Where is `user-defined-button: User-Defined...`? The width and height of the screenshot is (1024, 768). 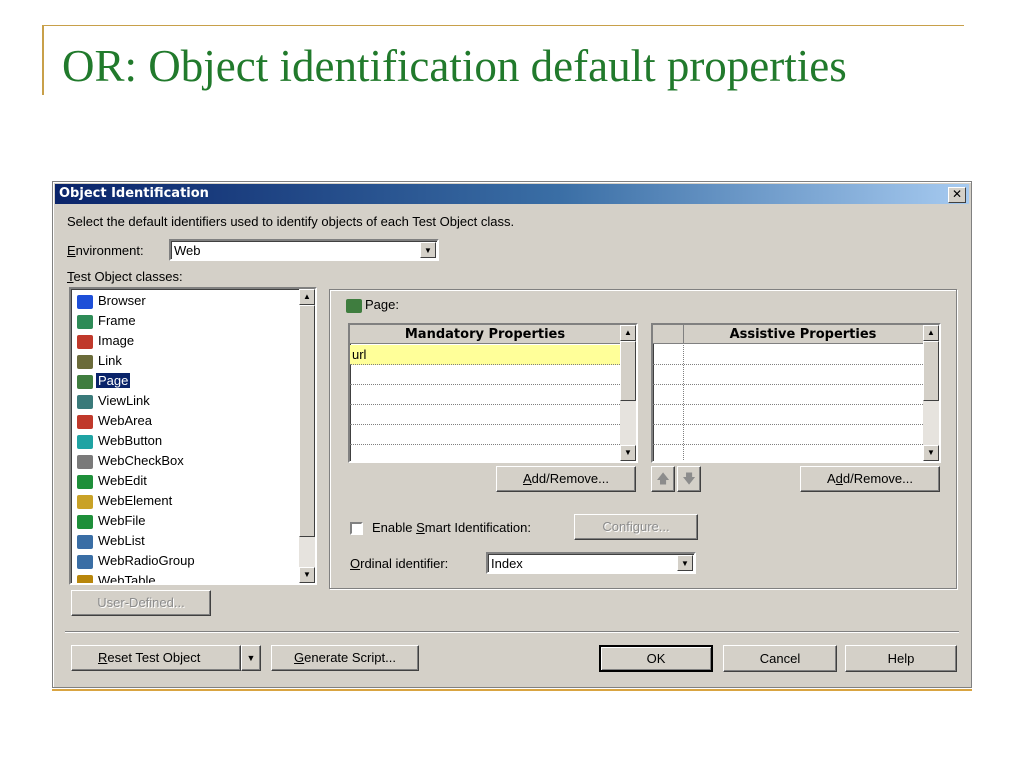 user-defined-button: User-Defined... is located at coordinates (141, 603).